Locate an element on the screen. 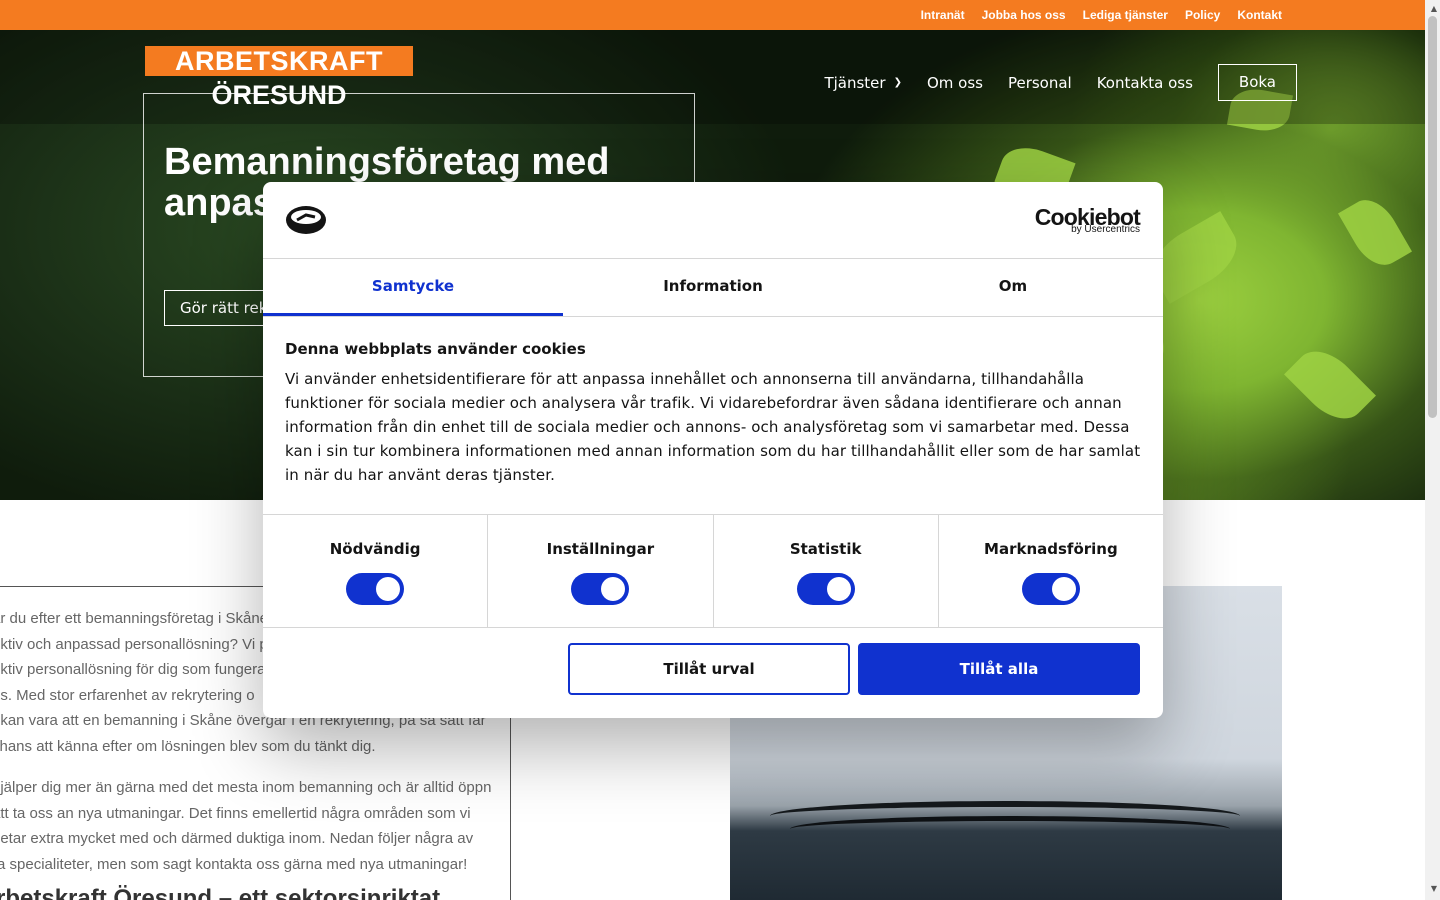 Image resolution: width=1440 pixels, height=900 pixels. nav-item-personal: Personal is located at coordinates (1040, 83).